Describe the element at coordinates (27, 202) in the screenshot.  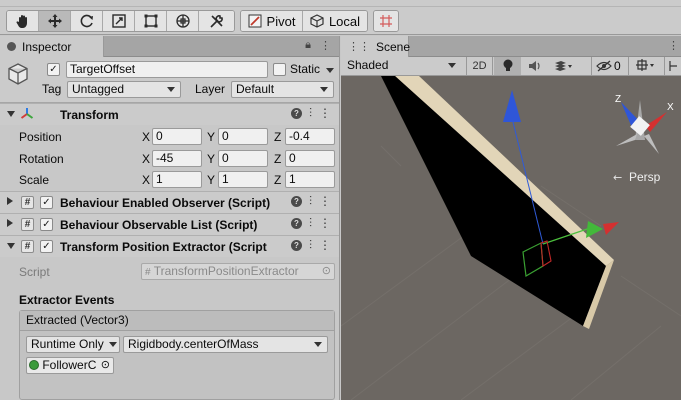
I see `script-hash-icon: #` at that location.